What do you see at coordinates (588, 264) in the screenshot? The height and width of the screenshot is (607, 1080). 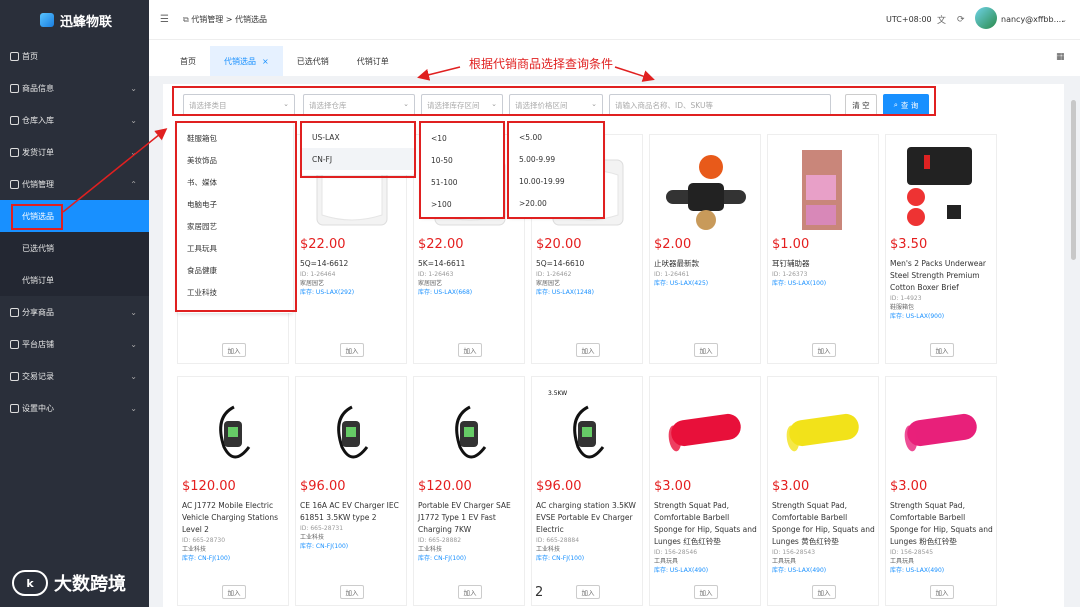 I see `product-title: 5Q=14-6610` at bounding box center [588, 264].